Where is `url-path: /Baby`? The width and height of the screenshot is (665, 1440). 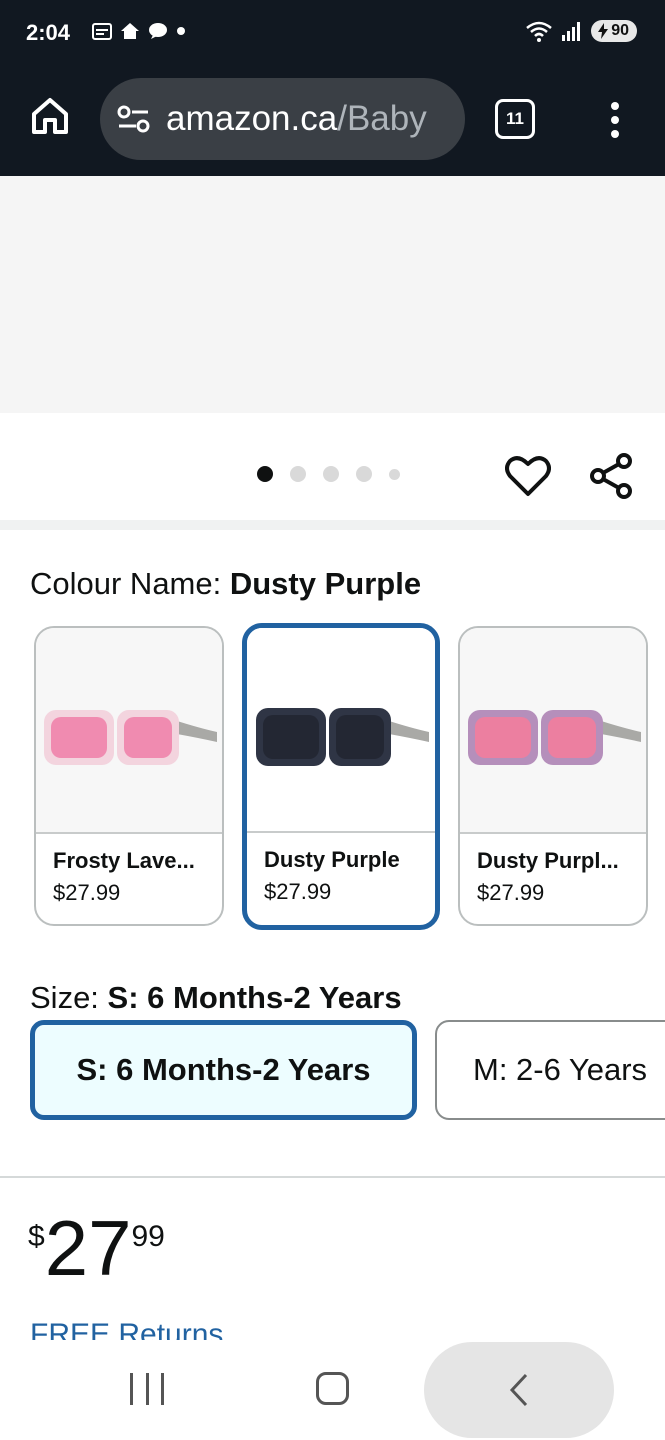 url-path: /Baby is located at coordinates (382, 118).